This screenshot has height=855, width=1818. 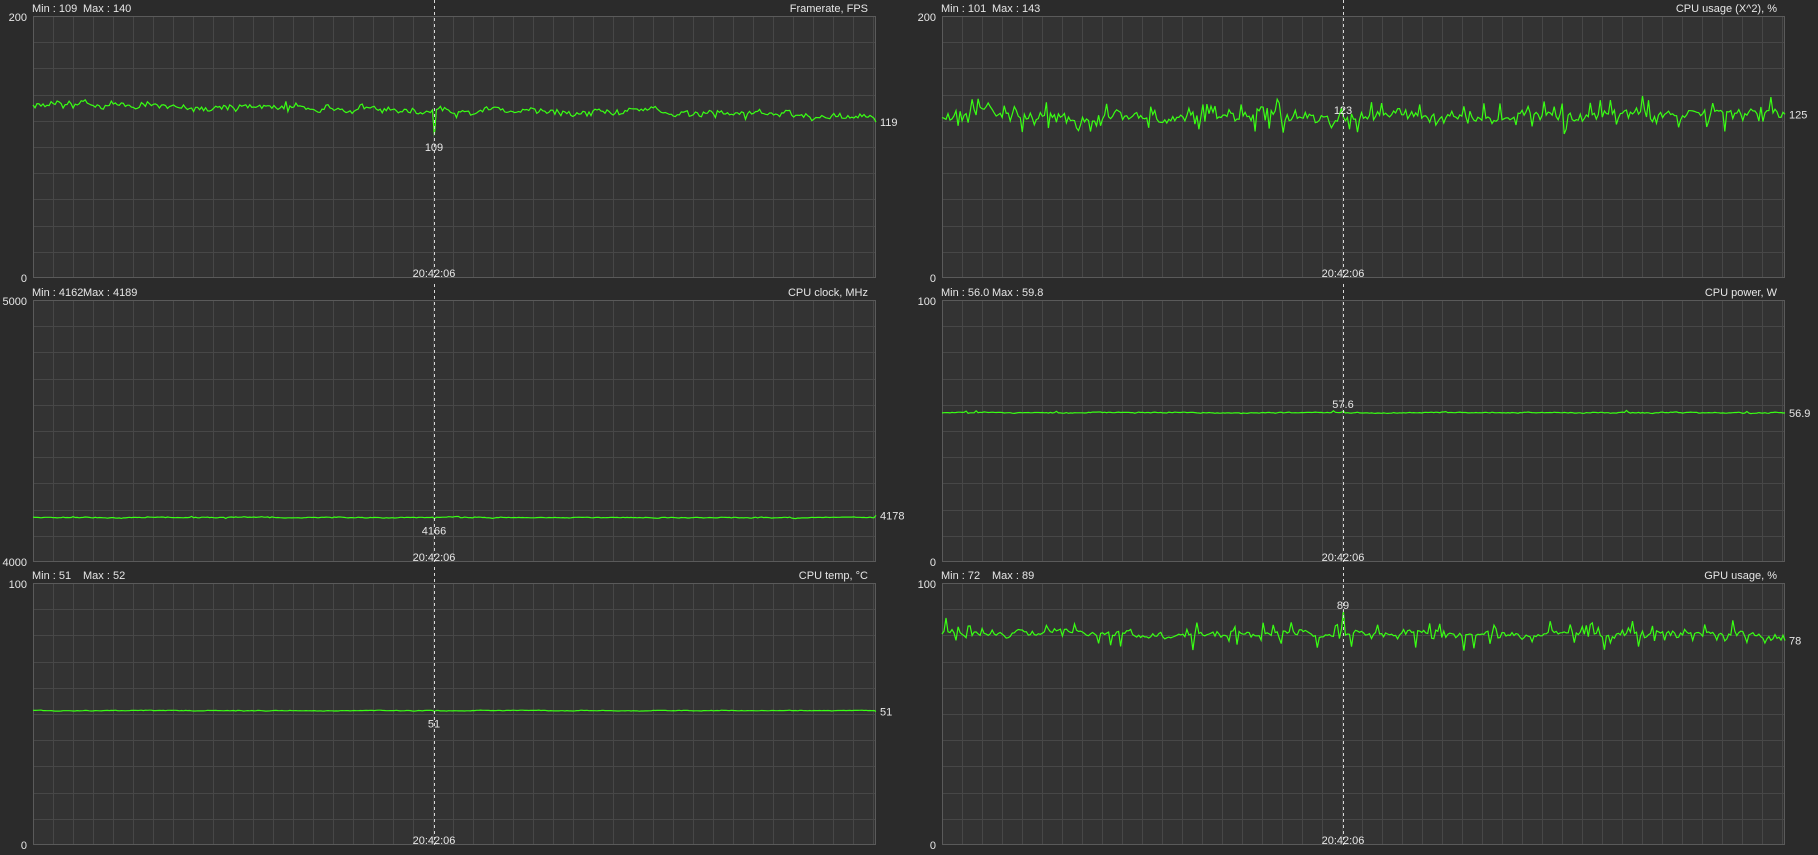 I want to click on cursor-value-label: 109, so click(x=434, y=148).